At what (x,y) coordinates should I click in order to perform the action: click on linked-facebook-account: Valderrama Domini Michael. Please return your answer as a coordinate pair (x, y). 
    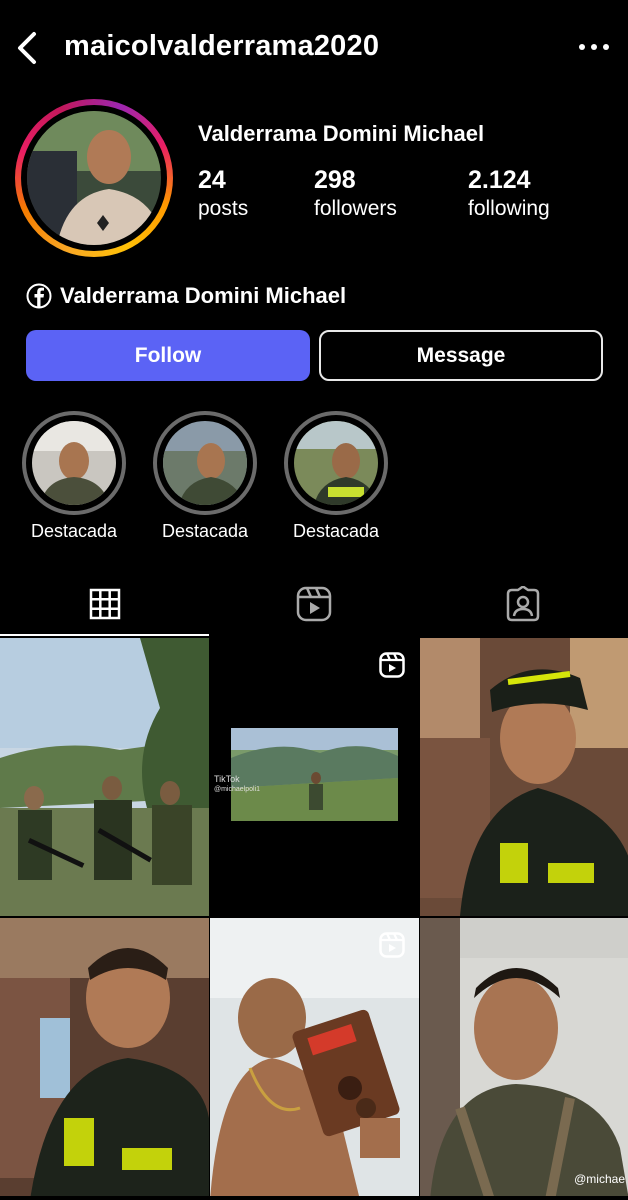
    Looking at the image, I should click on (186, 296).